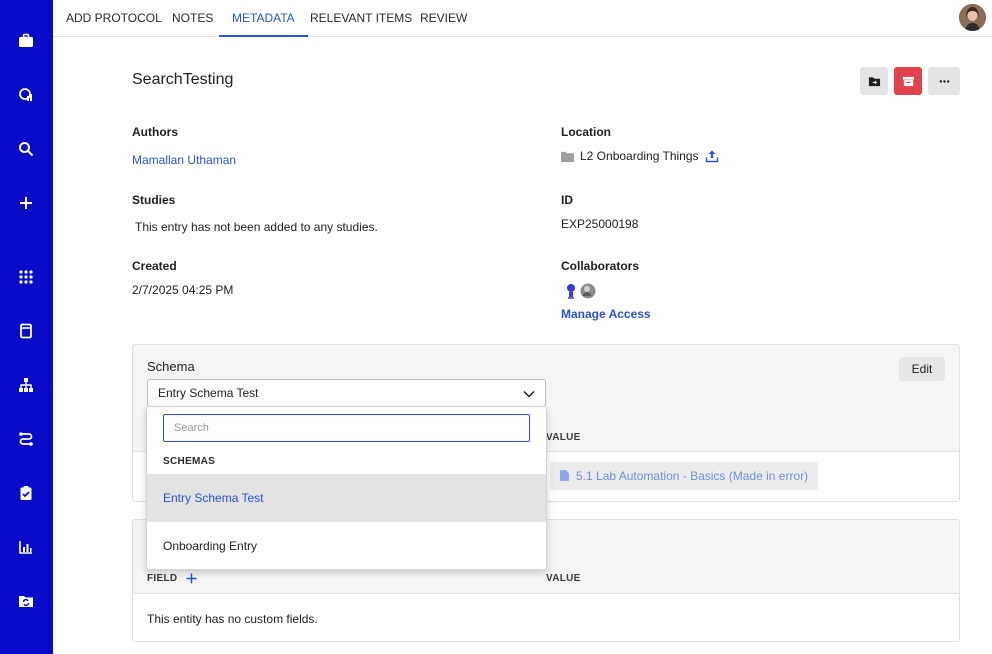  What do you see at coordinates (26, 41) in the screenshot?
I see `briefcase-icon` at bounding box center [26, 41].